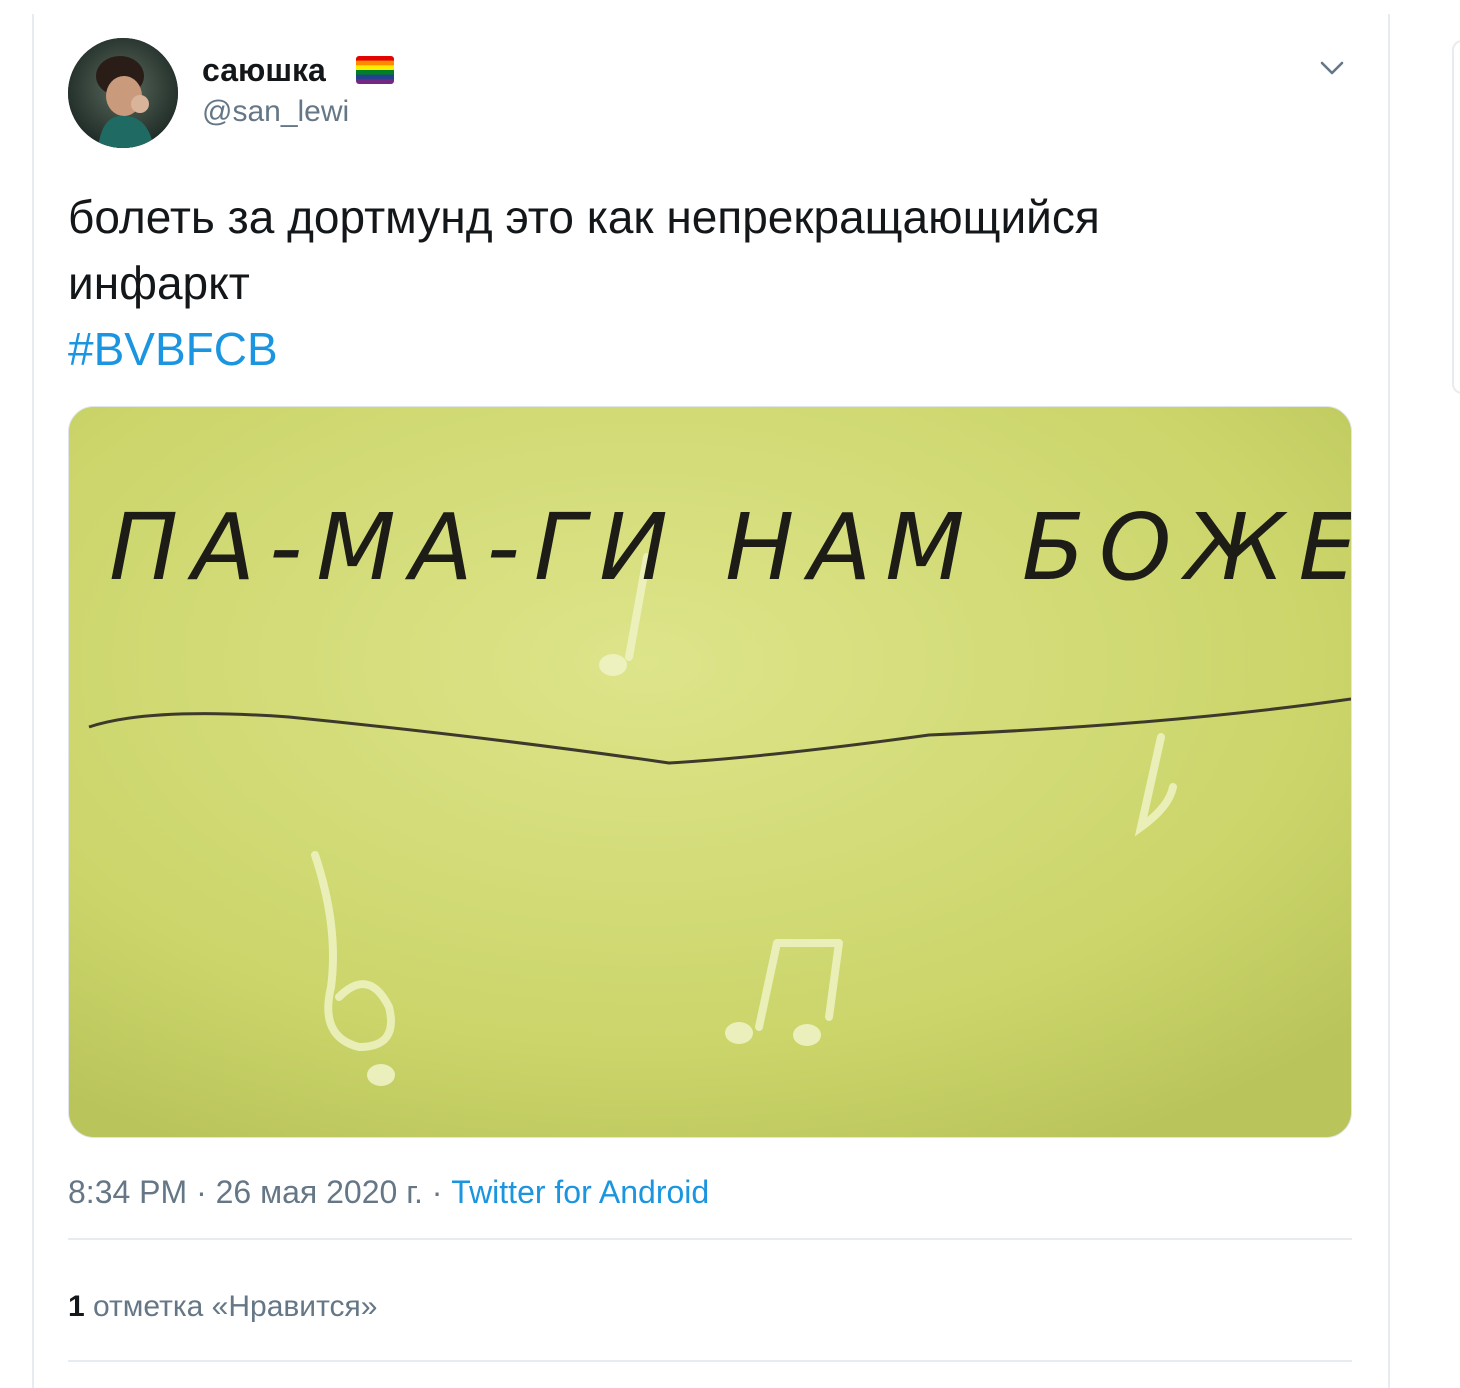 This screenshot has height=1388, width=1460. I want to click on tweet-time: 8:34 PM, so click(127, 1192).